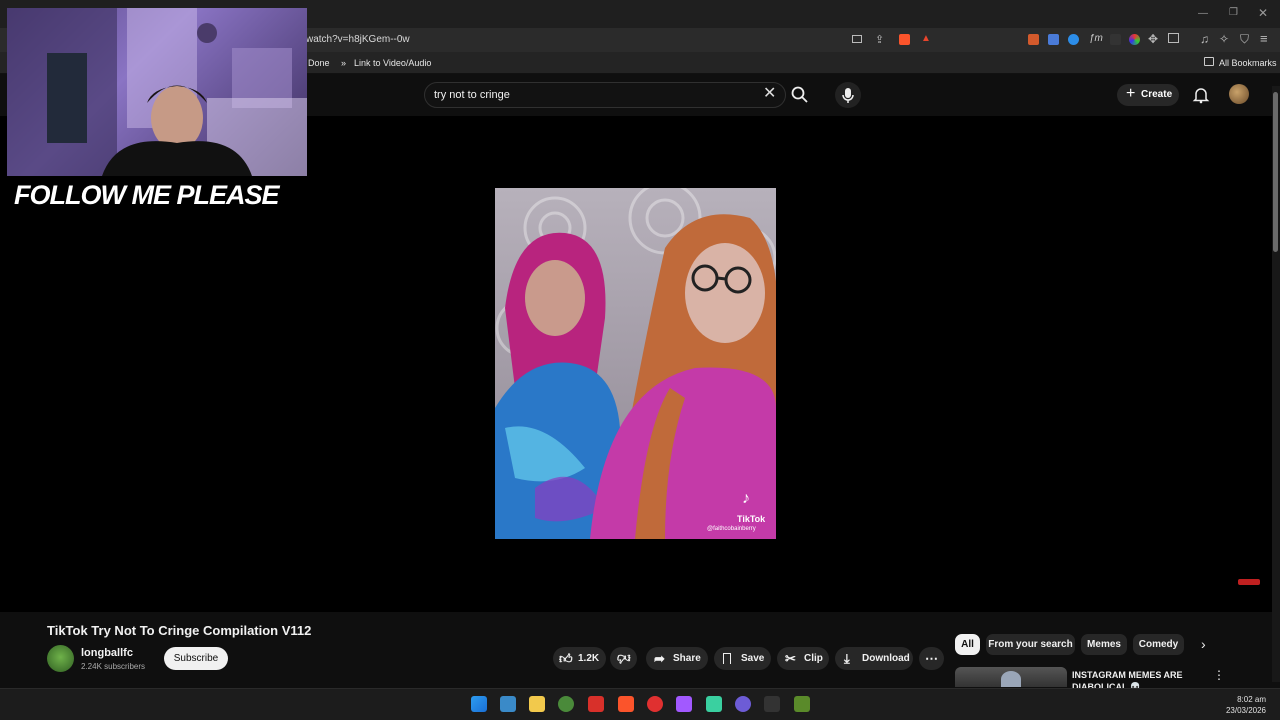 This screenshot has height=720, width=1280. What do you see at coordinates (1096, 38) in the screenshot?
I see `function-extension-icon: ƒт` at bounding box center [1096, 38].